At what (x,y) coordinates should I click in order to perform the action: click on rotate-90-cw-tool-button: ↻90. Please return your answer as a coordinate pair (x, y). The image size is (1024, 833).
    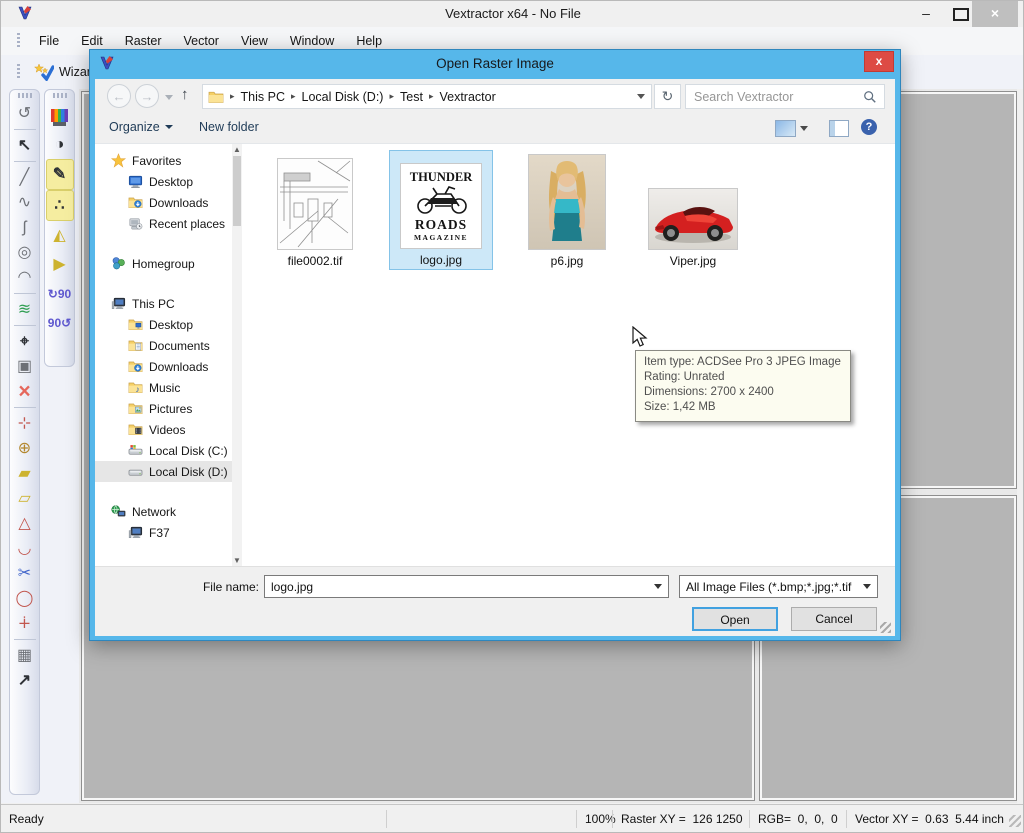
    Looking at the image, I should click on (60, 293).